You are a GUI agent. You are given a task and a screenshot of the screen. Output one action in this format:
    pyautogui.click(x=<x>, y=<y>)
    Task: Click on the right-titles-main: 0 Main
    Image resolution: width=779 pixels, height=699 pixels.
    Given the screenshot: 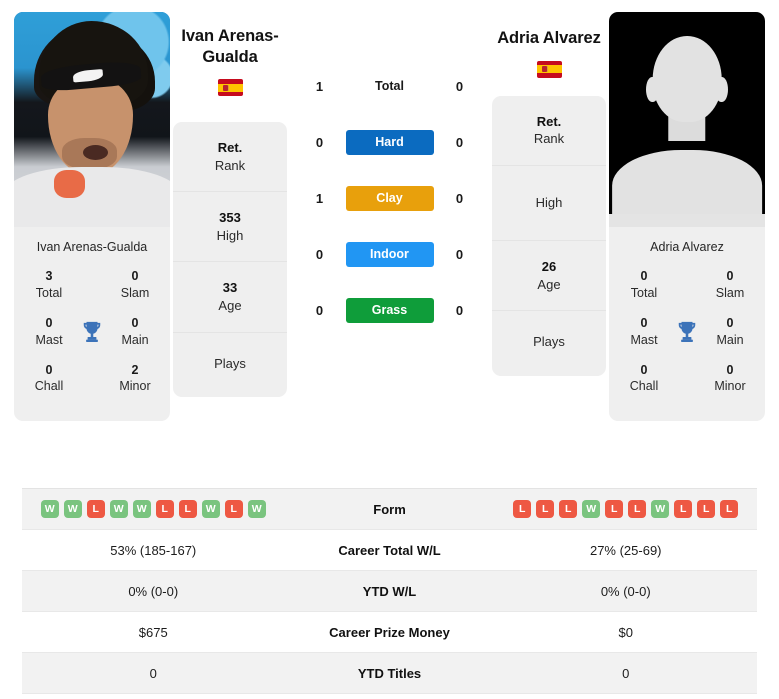 What is the action you would take?
    pyautogui.click(x=730, y=332)
    